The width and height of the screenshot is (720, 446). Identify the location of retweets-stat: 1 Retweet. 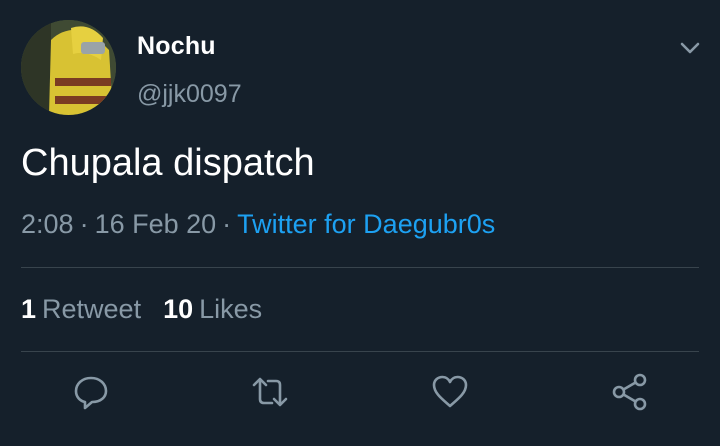
(81, 309).